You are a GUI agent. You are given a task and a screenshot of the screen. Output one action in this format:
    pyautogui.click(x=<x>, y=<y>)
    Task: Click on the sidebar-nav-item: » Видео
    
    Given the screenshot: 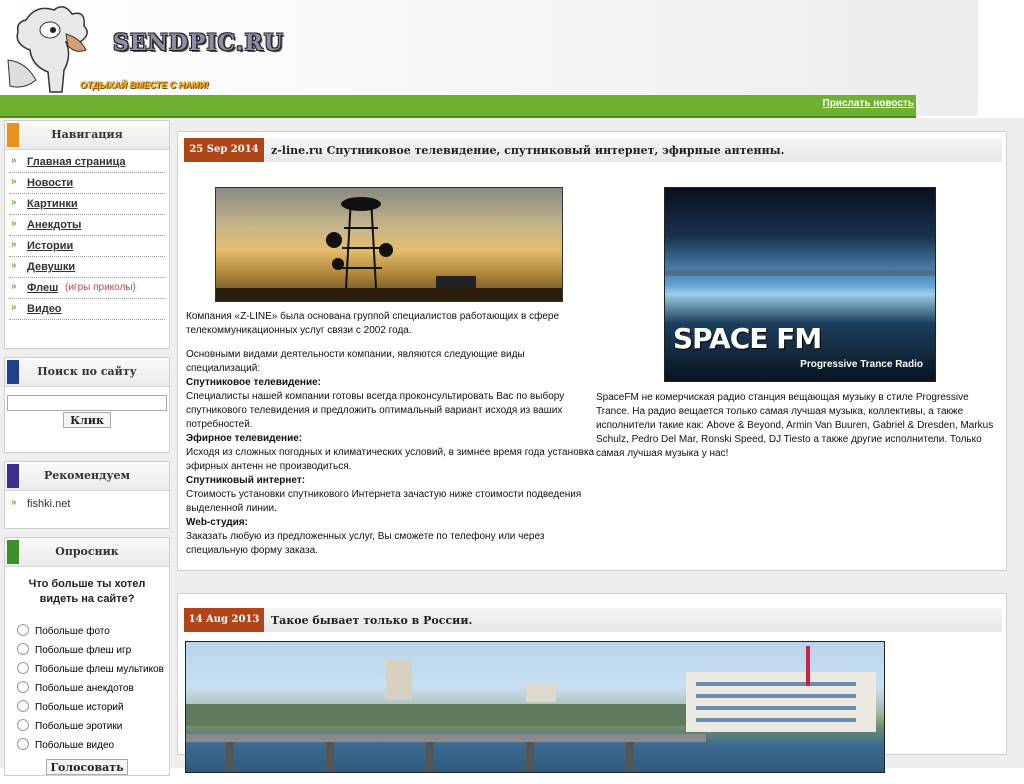 What is the action you would take?
    pyautogui.click(x=87, y=309)
    